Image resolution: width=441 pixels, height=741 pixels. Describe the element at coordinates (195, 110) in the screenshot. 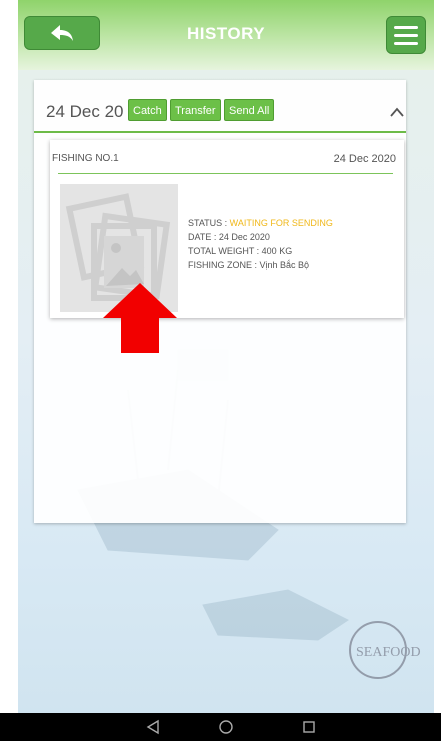

I see `transfer-button: Transfer` at that location.